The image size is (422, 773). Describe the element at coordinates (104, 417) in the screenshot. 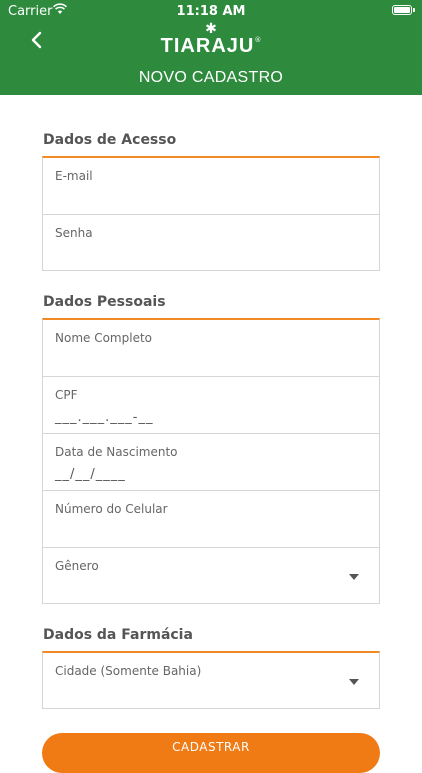

I see `cpf-mask: ___.___.___-__` at that location.